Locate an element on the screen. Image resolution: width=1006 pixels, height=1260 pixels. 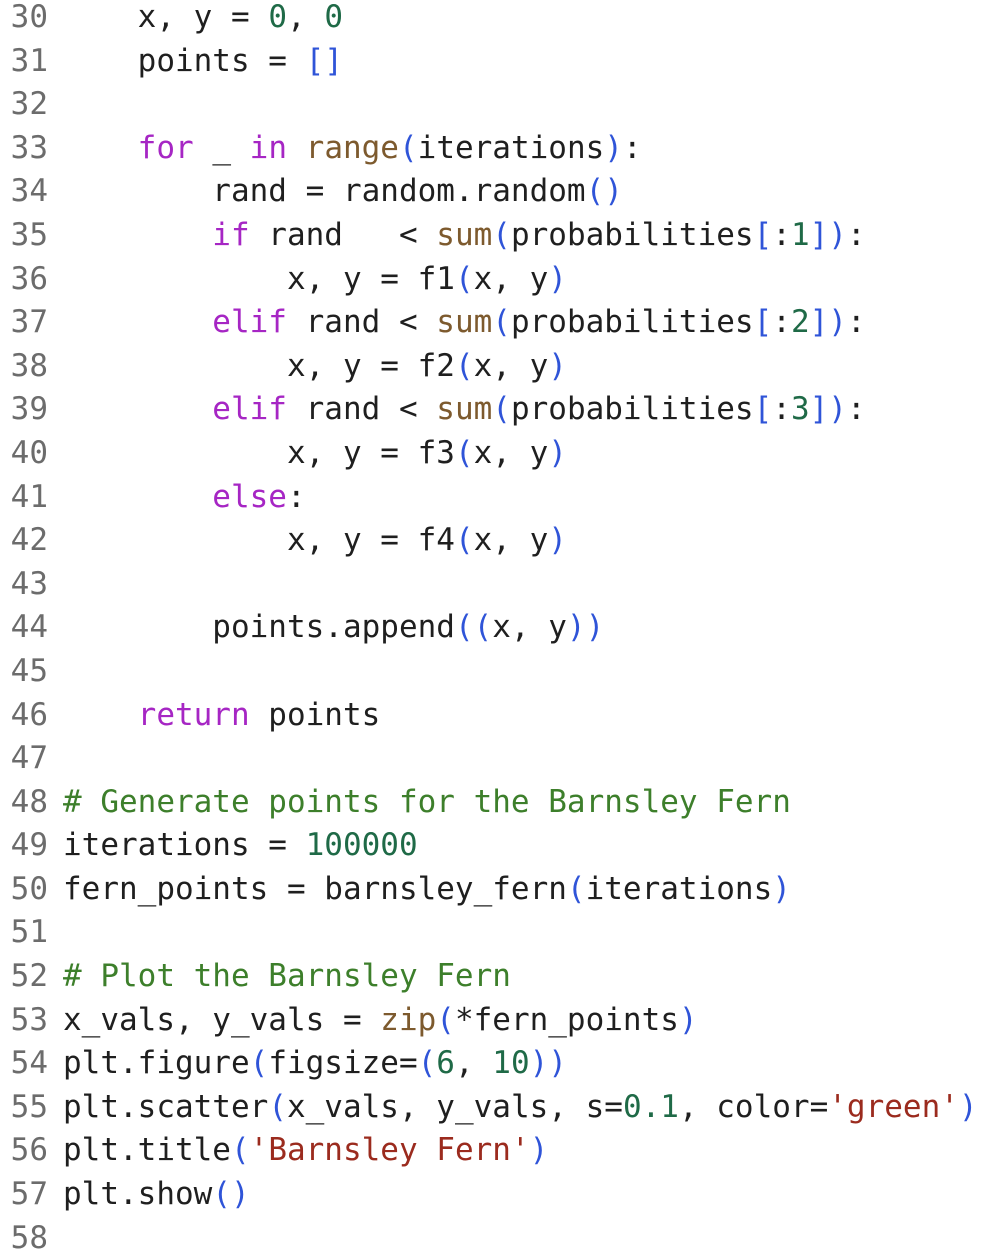
code-line: 51 is located at coordinates (503, 933).